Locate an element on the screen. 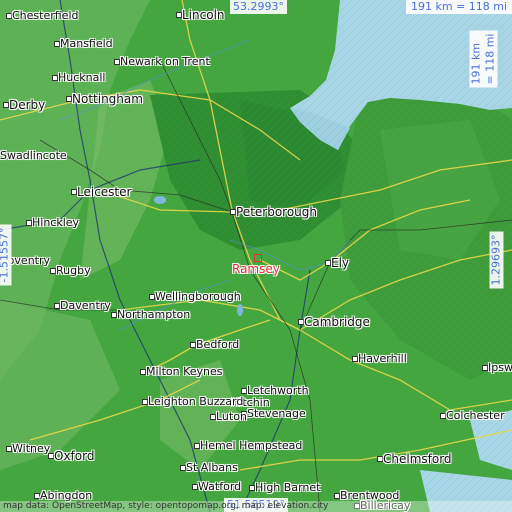 The height and width of the screenshot is (512, 512). place-label: Rugby is located at coordinates (73, 270).